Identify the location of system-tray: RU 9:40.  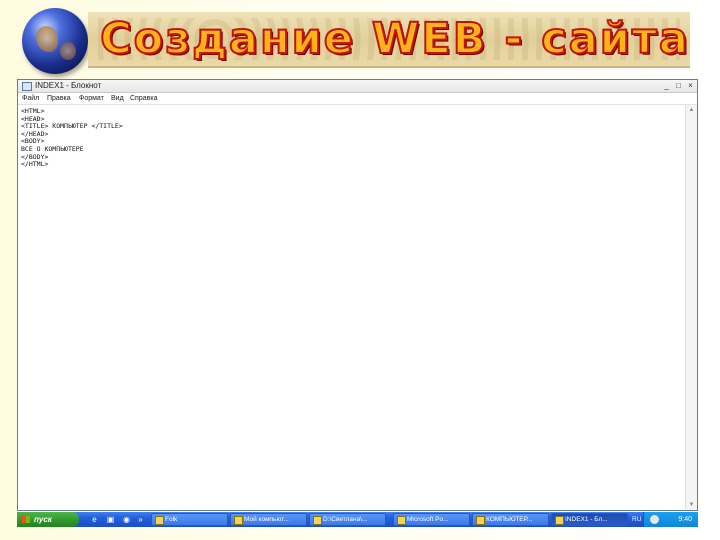
(665, 519).